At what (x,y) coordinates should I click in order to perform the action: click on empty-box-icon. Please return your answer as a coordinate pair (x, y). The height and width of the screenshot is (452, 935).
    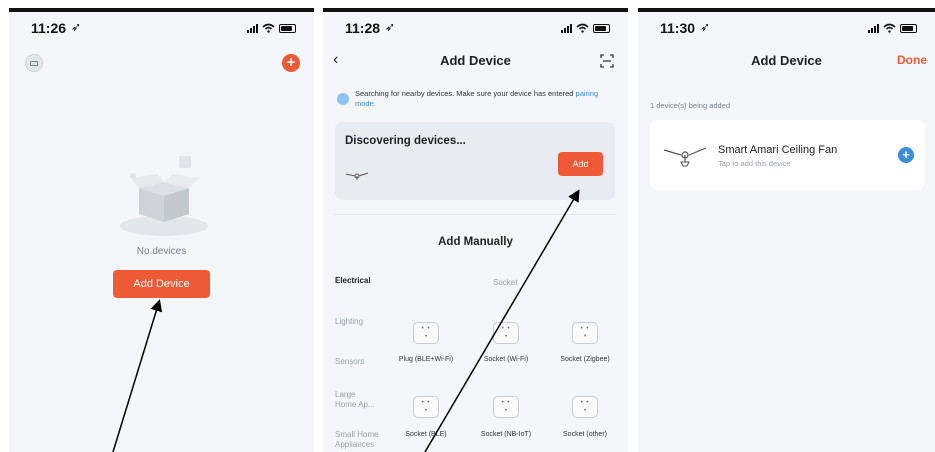
    Looking at the image, I should click on (164, 196).